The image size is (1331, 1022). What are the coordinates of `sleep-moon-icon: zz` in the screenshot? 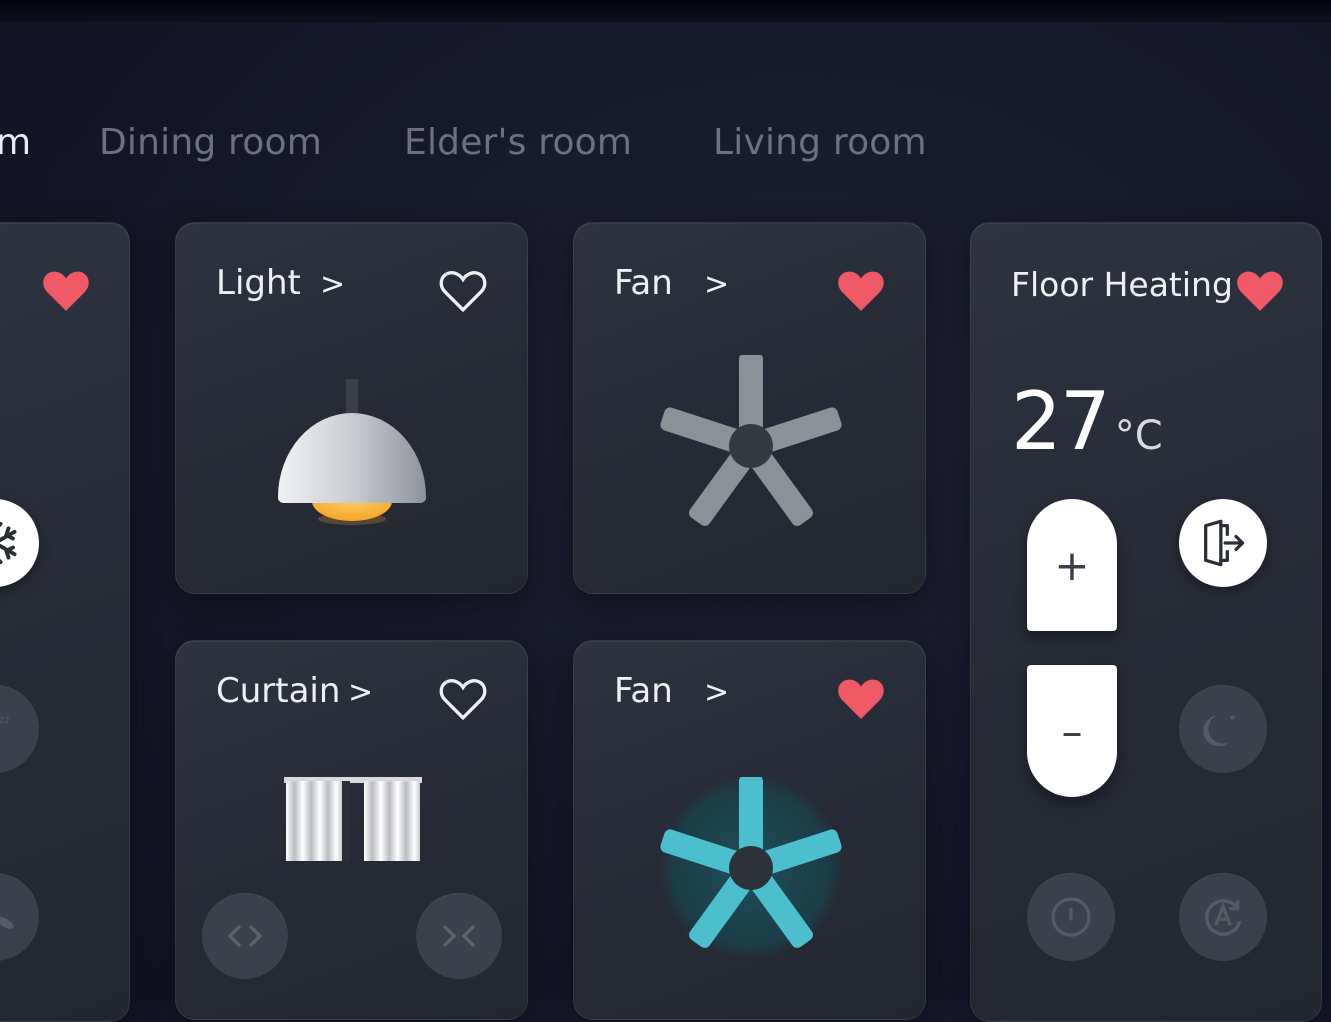 It's located at (19, 729).